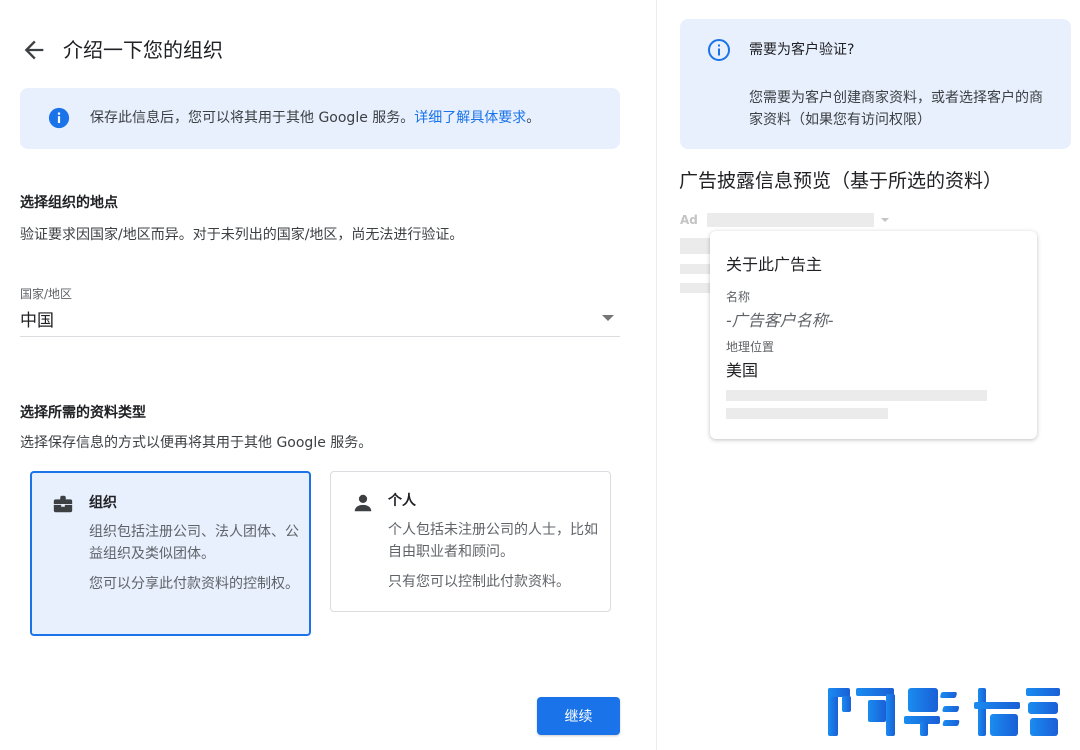 This screenshot has width=1080, height=750. I want to click on organization-card-note: 您可以分享此付款资料的控制权。, so click(194, 584).